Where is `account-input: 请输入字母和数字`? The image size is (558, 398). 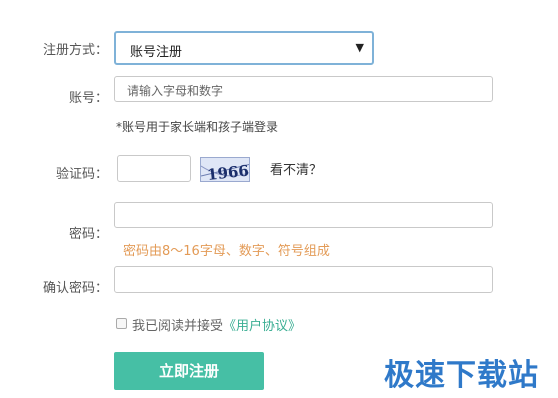 account-input: 请输入字母和数字 is located at coordinates (303, 89).